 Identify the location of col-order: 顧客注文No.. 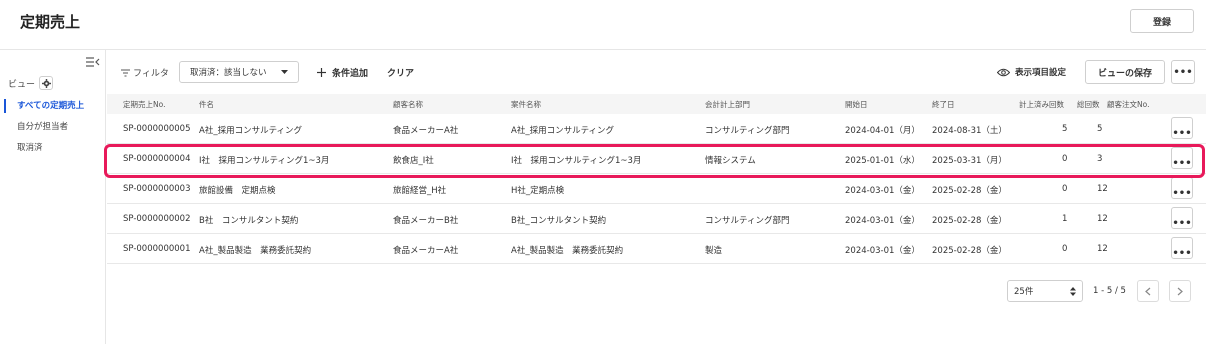
(1128, 104).